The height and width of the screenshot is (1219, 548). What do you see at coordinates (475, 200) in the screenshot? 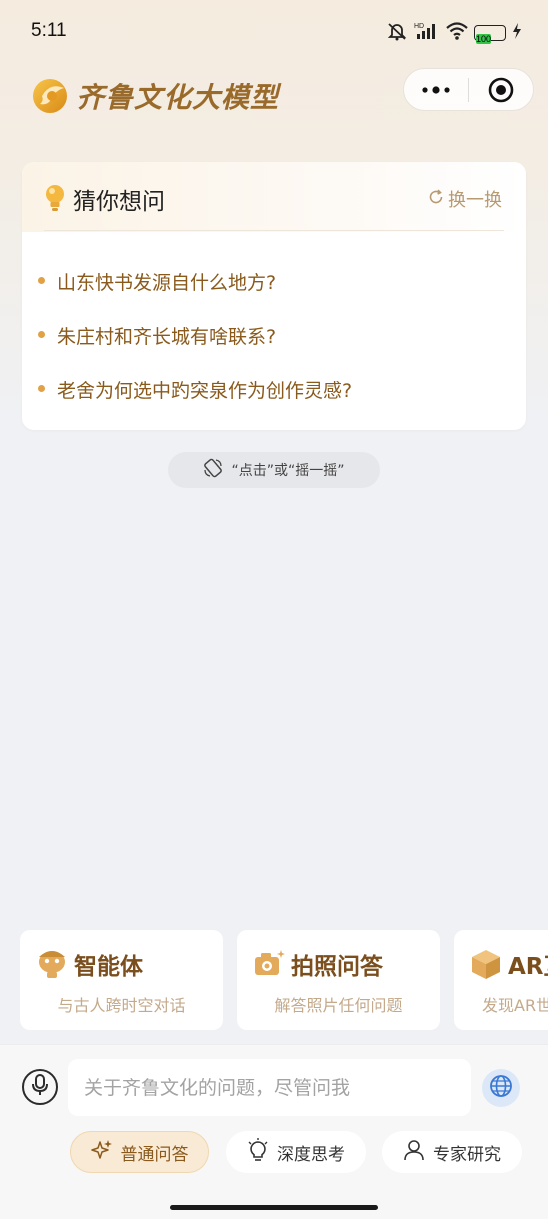
I see `refresh-label: 换一换` at bounding box center [475, 200].